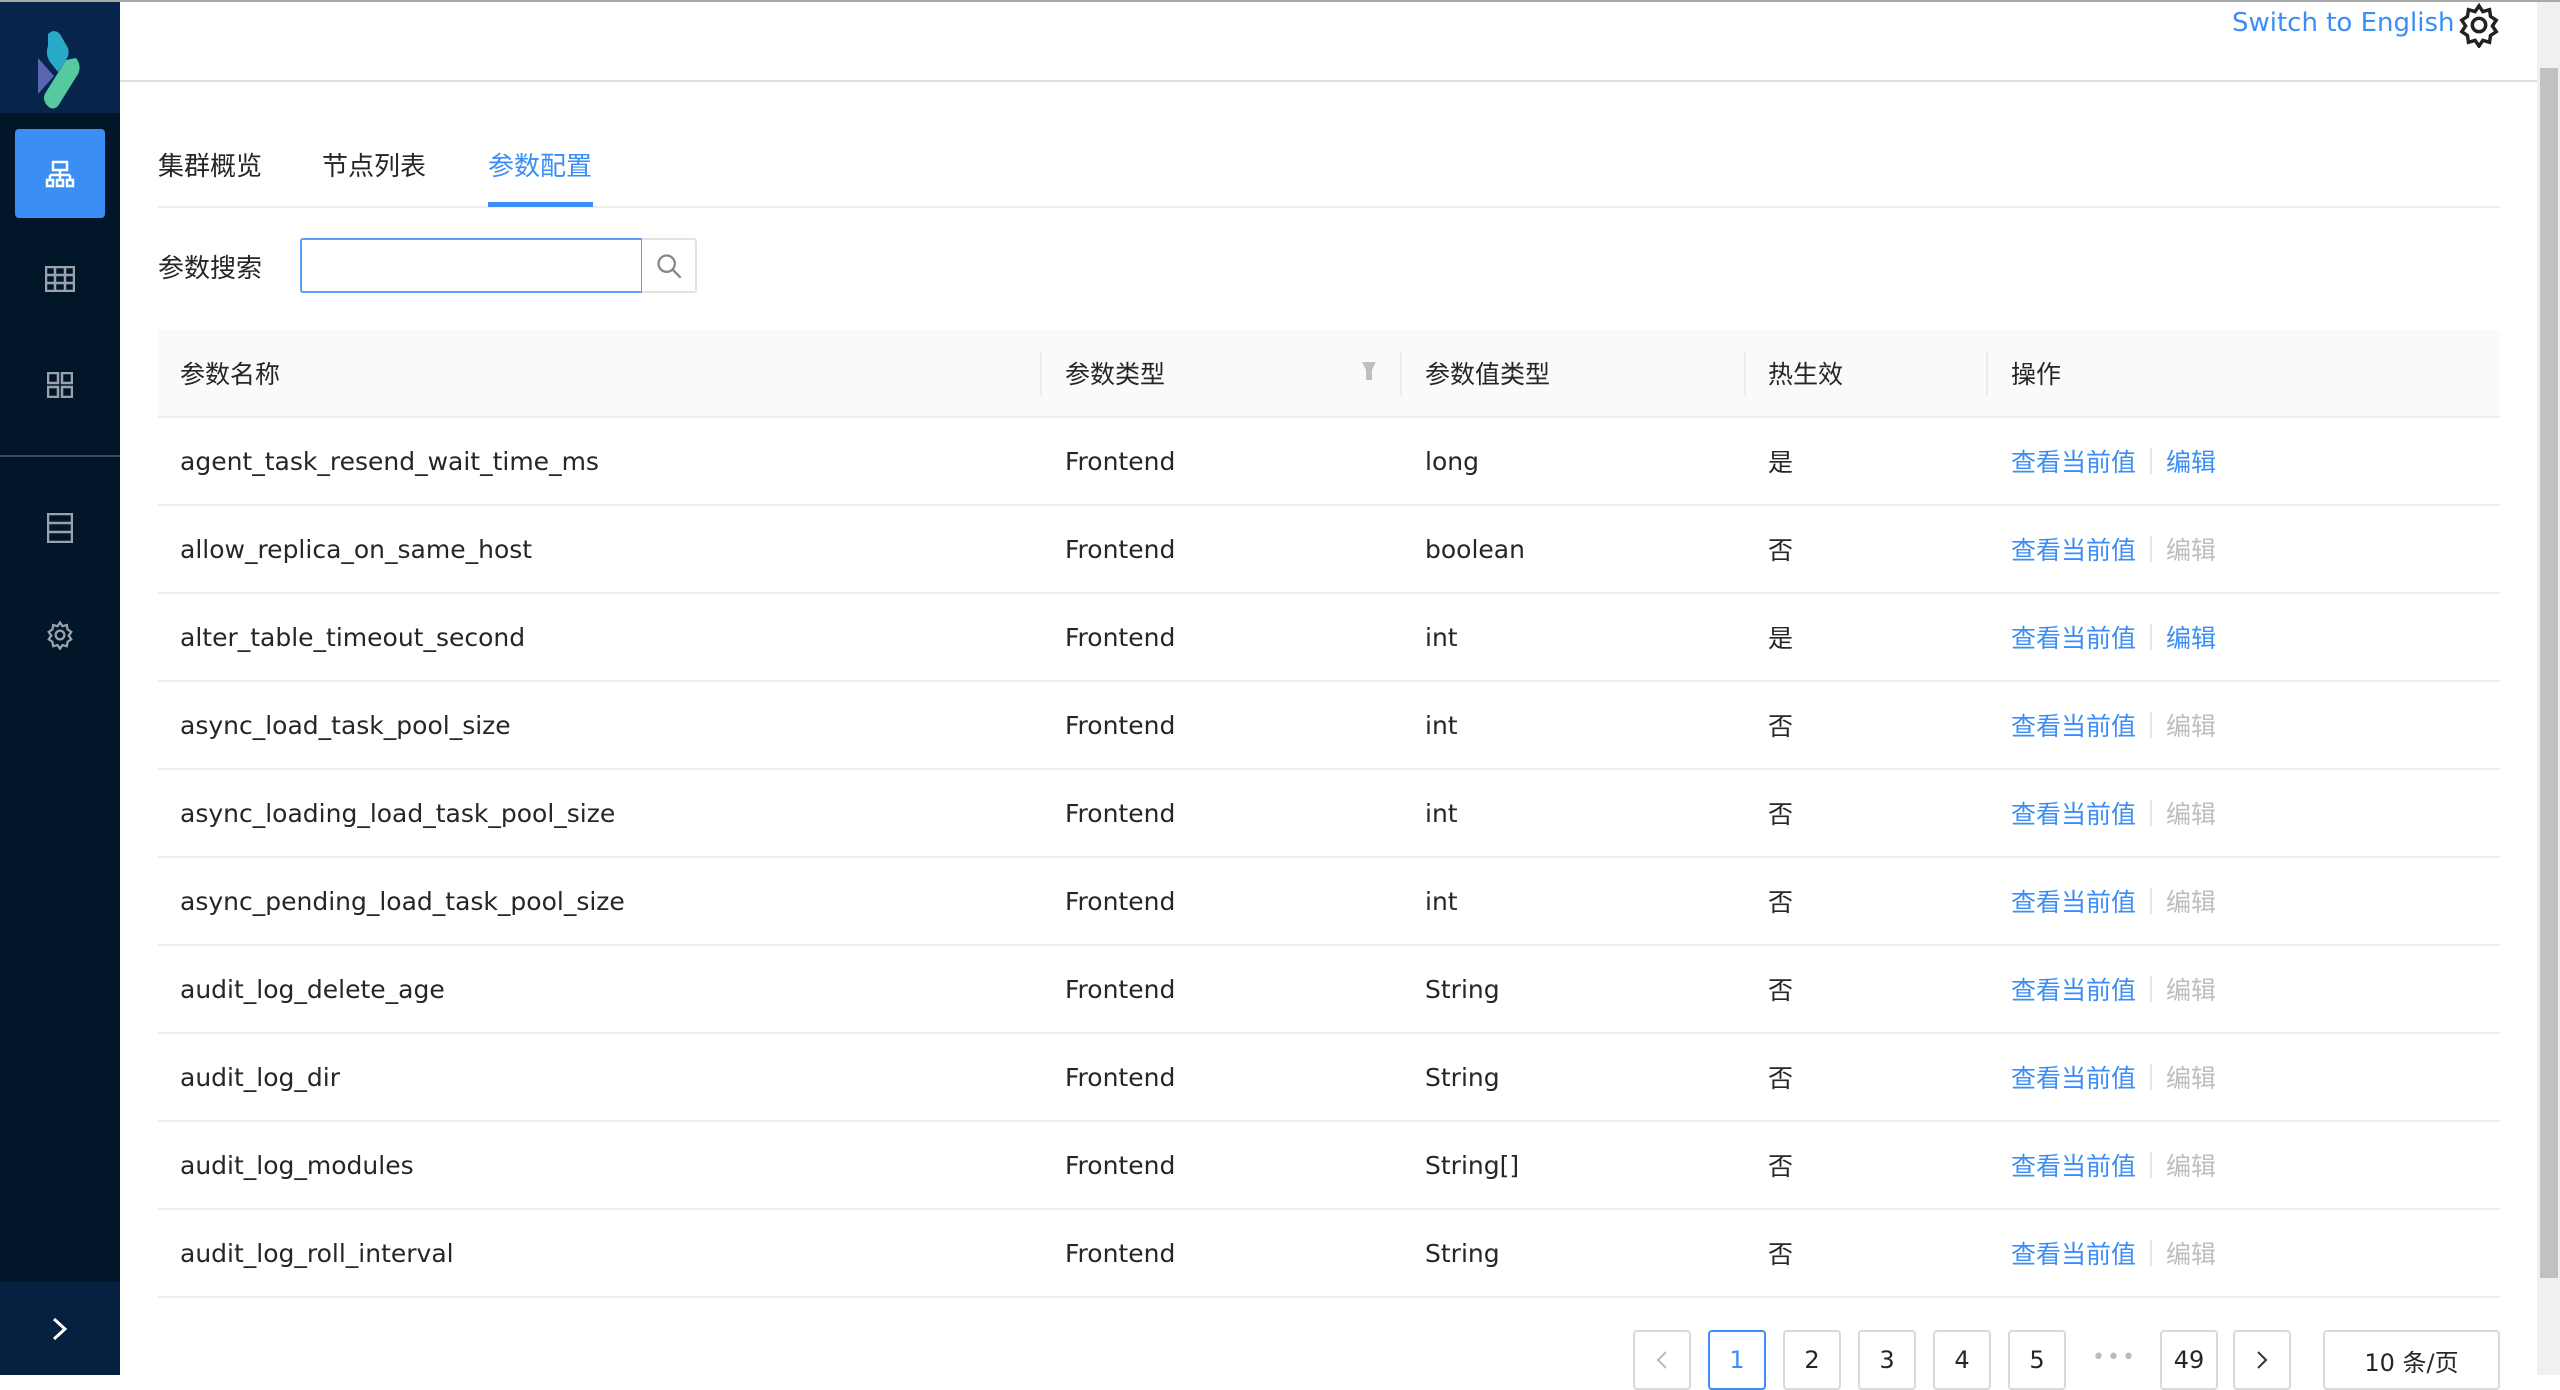 The image size is (2560, 1390). I want to click on param-name: async_pending_load_task_pool_size, so click(402, 901).